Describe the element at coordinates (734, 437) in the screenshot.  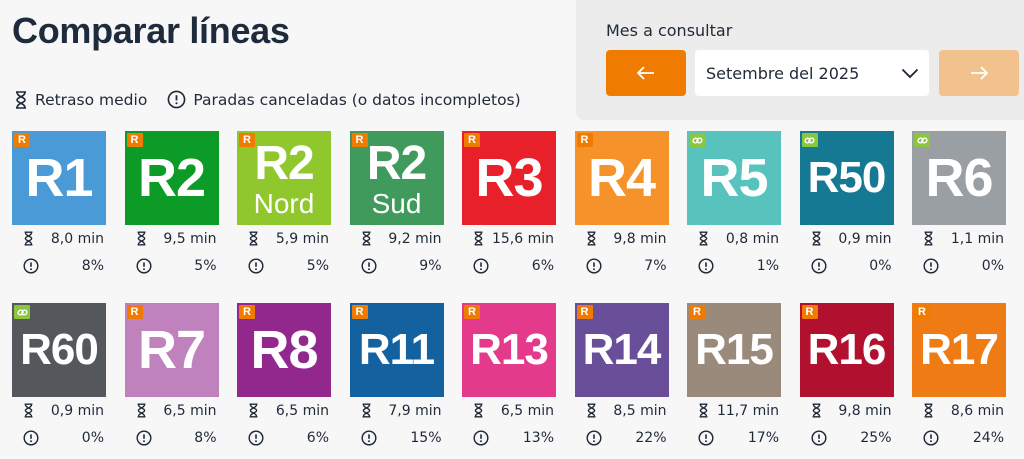
I see `cancel-stat: 17%` at that location.